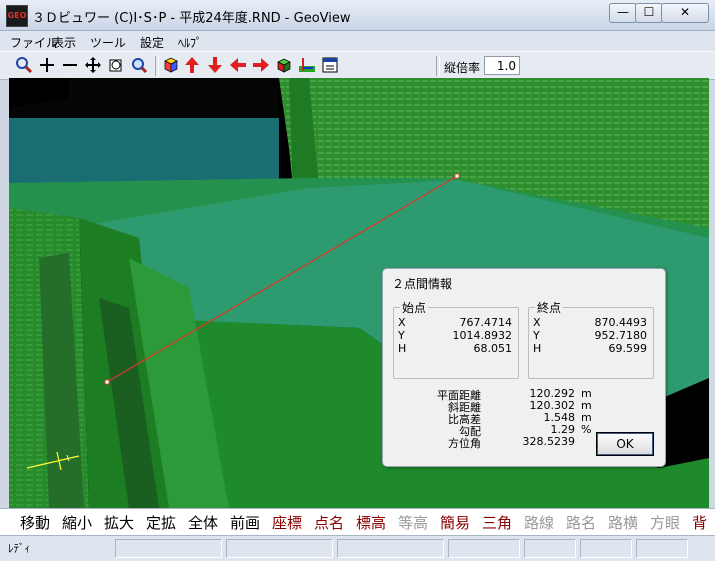 This screenshot has height=561, width=715. Describe the element at coordinates (70, 66) in the screenshot. I see `minus-icon` at that location.